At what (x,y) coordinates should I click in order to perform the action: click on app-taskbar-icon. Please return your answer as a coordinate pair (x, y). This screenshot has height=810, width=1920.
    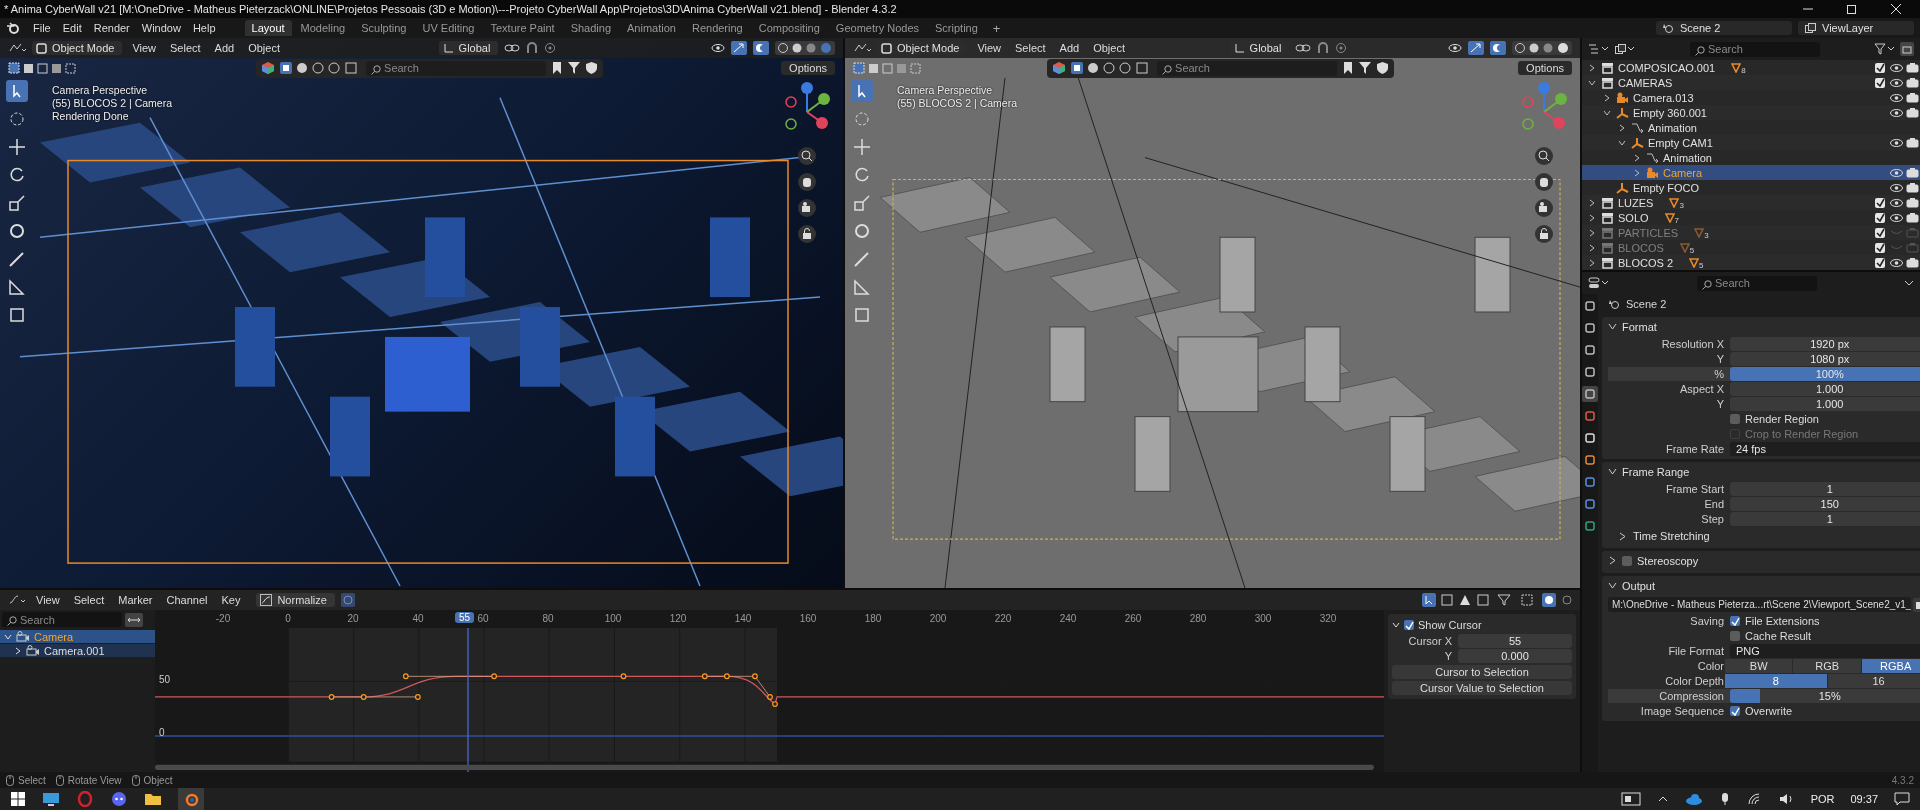
    Looking at the image, I should click on (191, 799).